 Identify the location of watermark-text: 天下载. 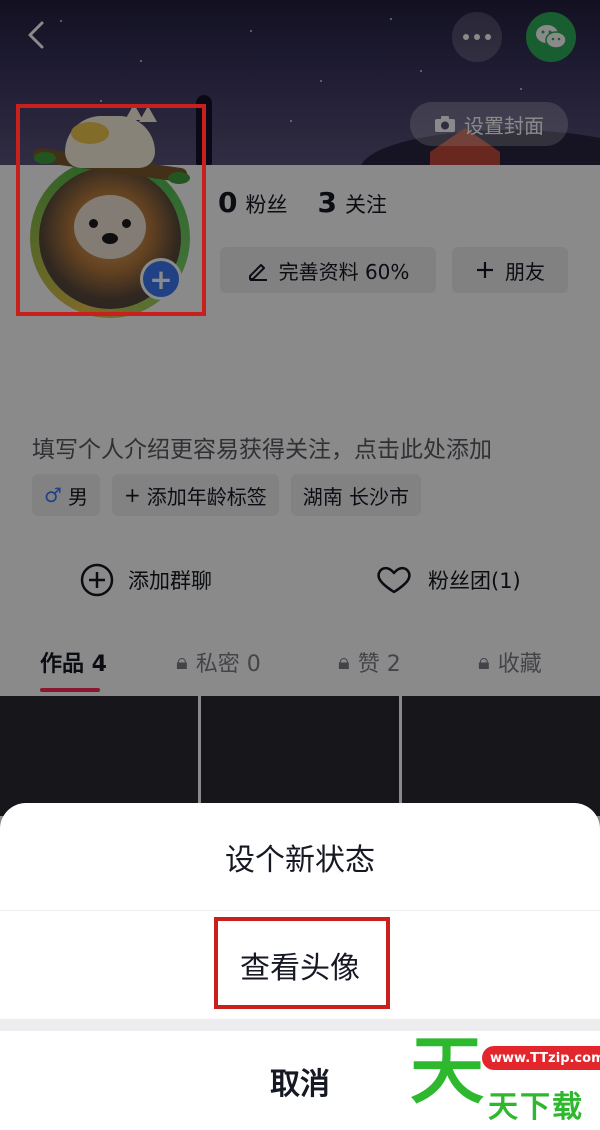
(536, 1107).